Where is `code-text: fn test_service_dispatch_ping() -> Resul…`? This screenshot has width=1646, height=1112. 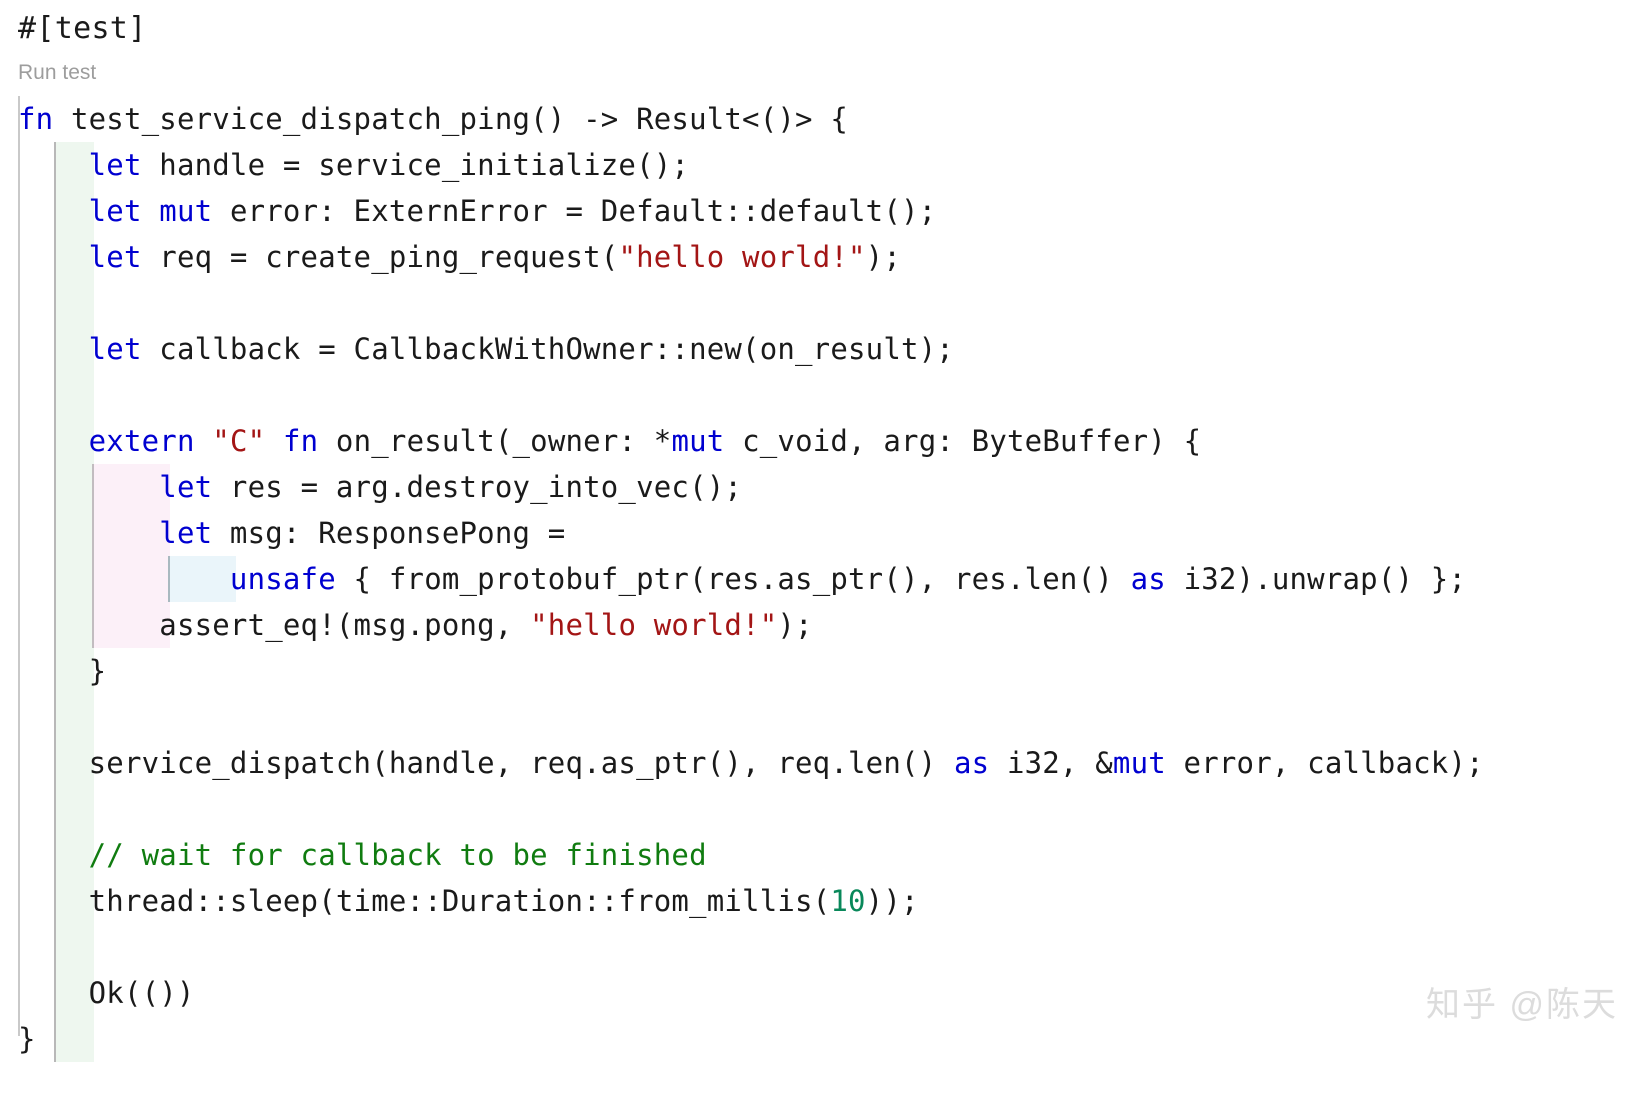 code-text: fn test_service_dispatch_ping() -> Resul… is located at coordinates (823, 119).